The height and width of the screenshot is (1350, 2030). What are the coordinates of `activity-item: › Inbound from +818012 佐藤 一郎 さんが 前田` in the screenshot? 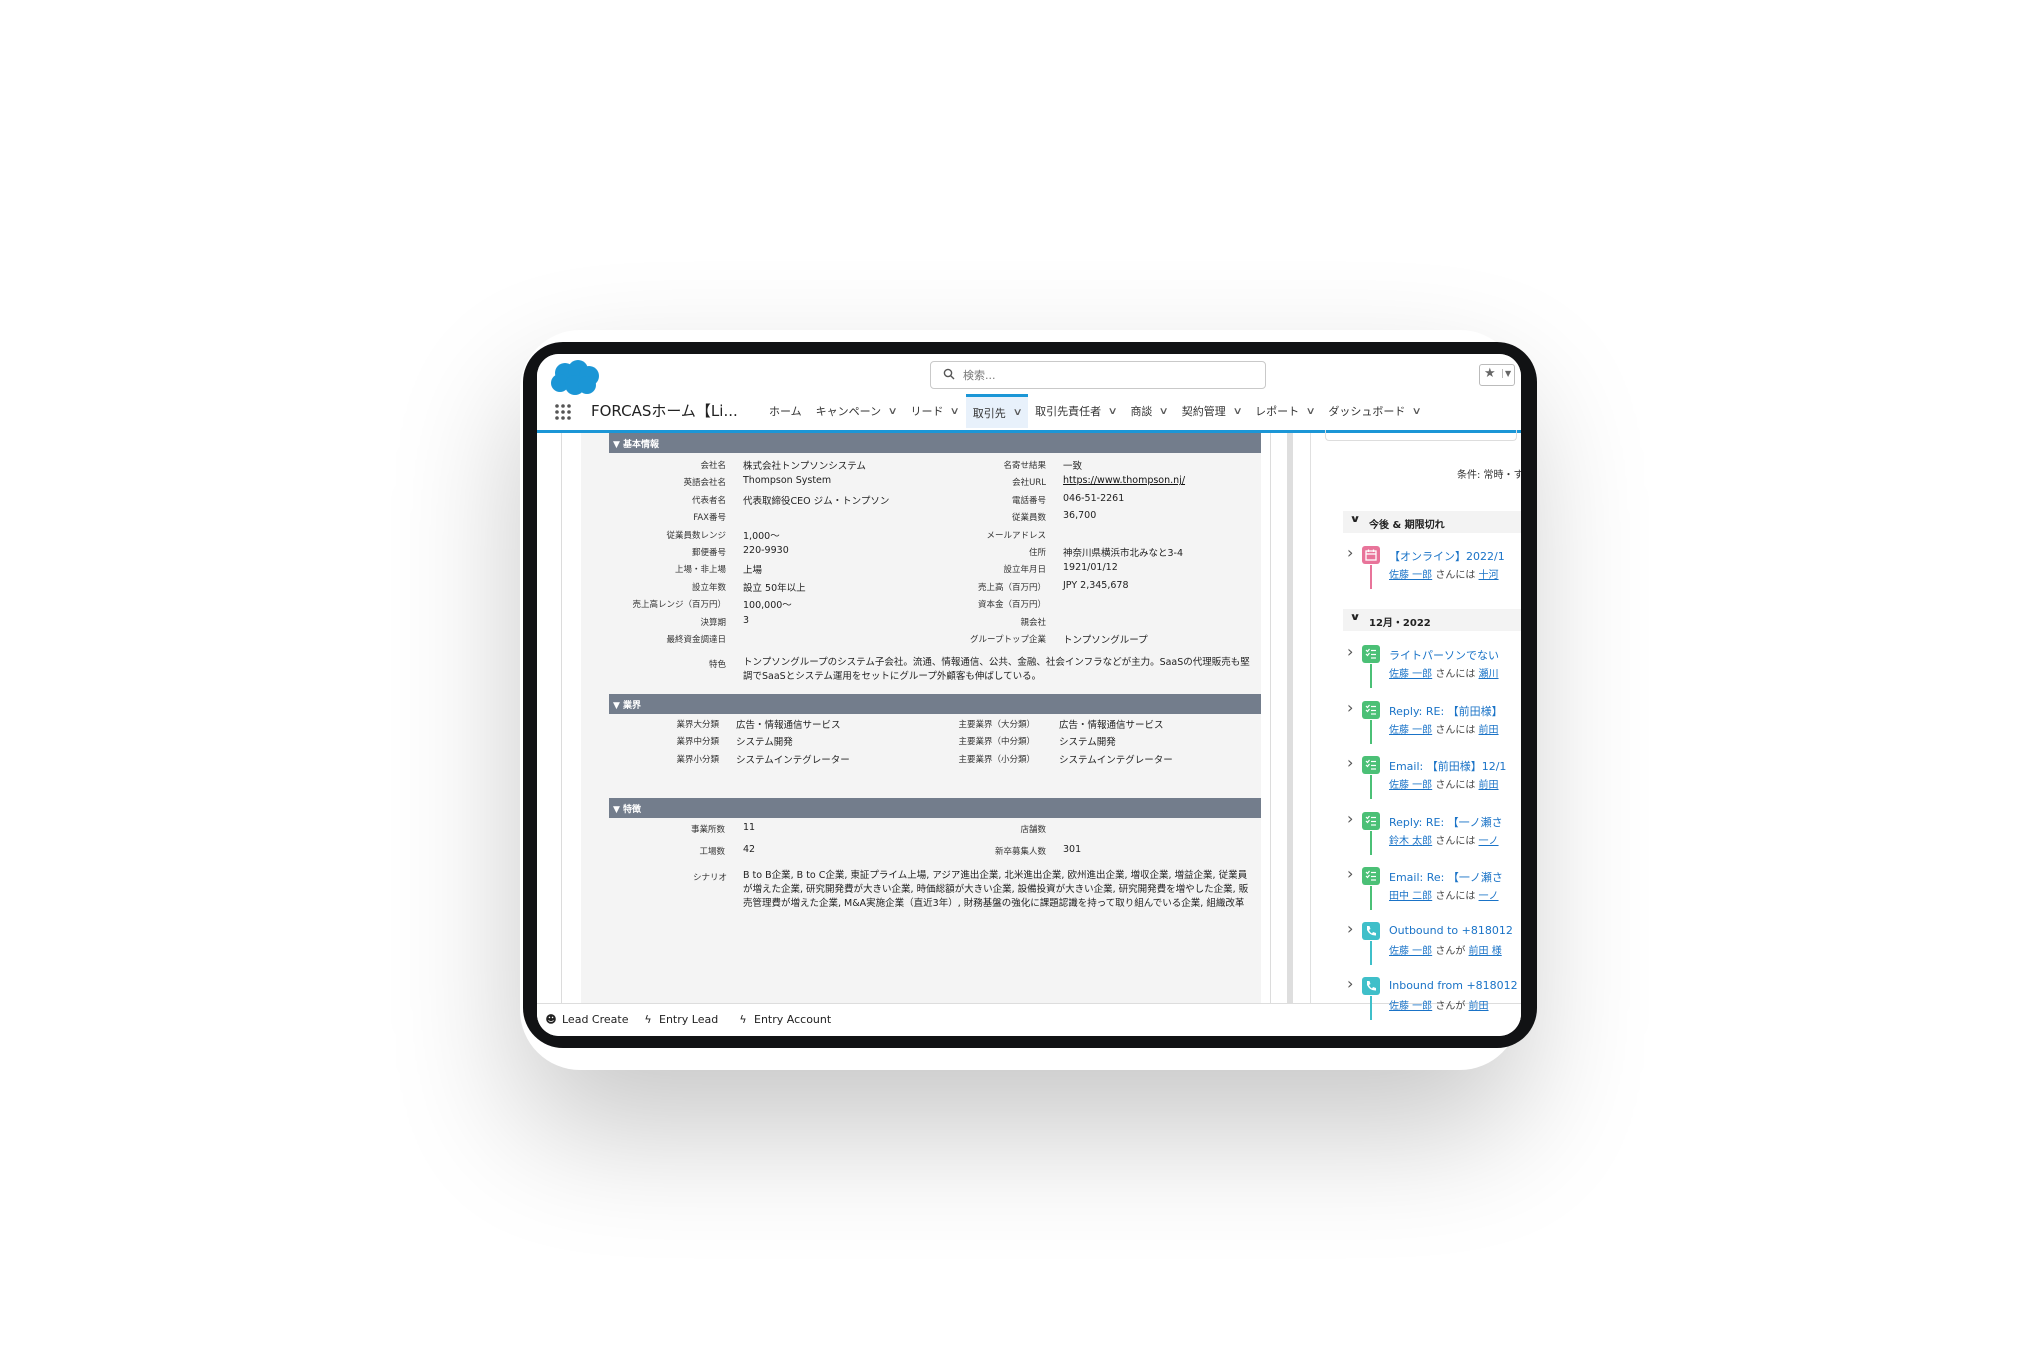 It's located at (1434, 997).